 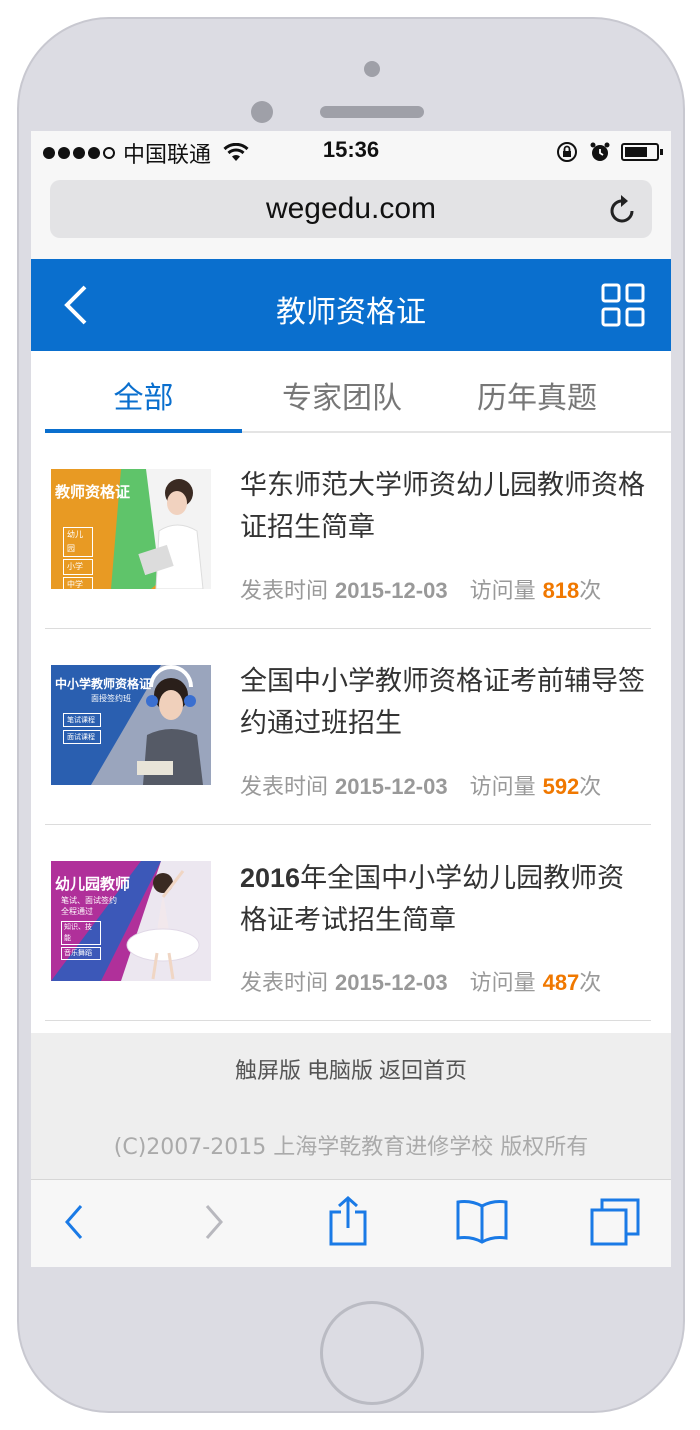 I want to click on app-header: 教师资格证, so click(x=351, y=305).